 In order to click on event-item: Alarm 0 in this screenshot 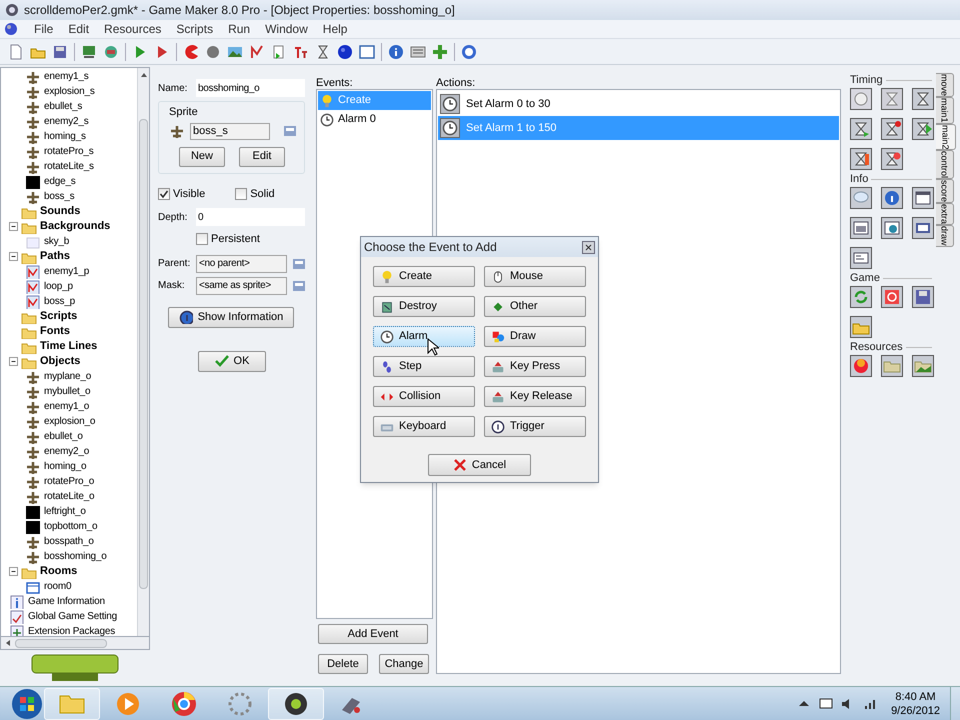, I will do `click(374, 119)`.